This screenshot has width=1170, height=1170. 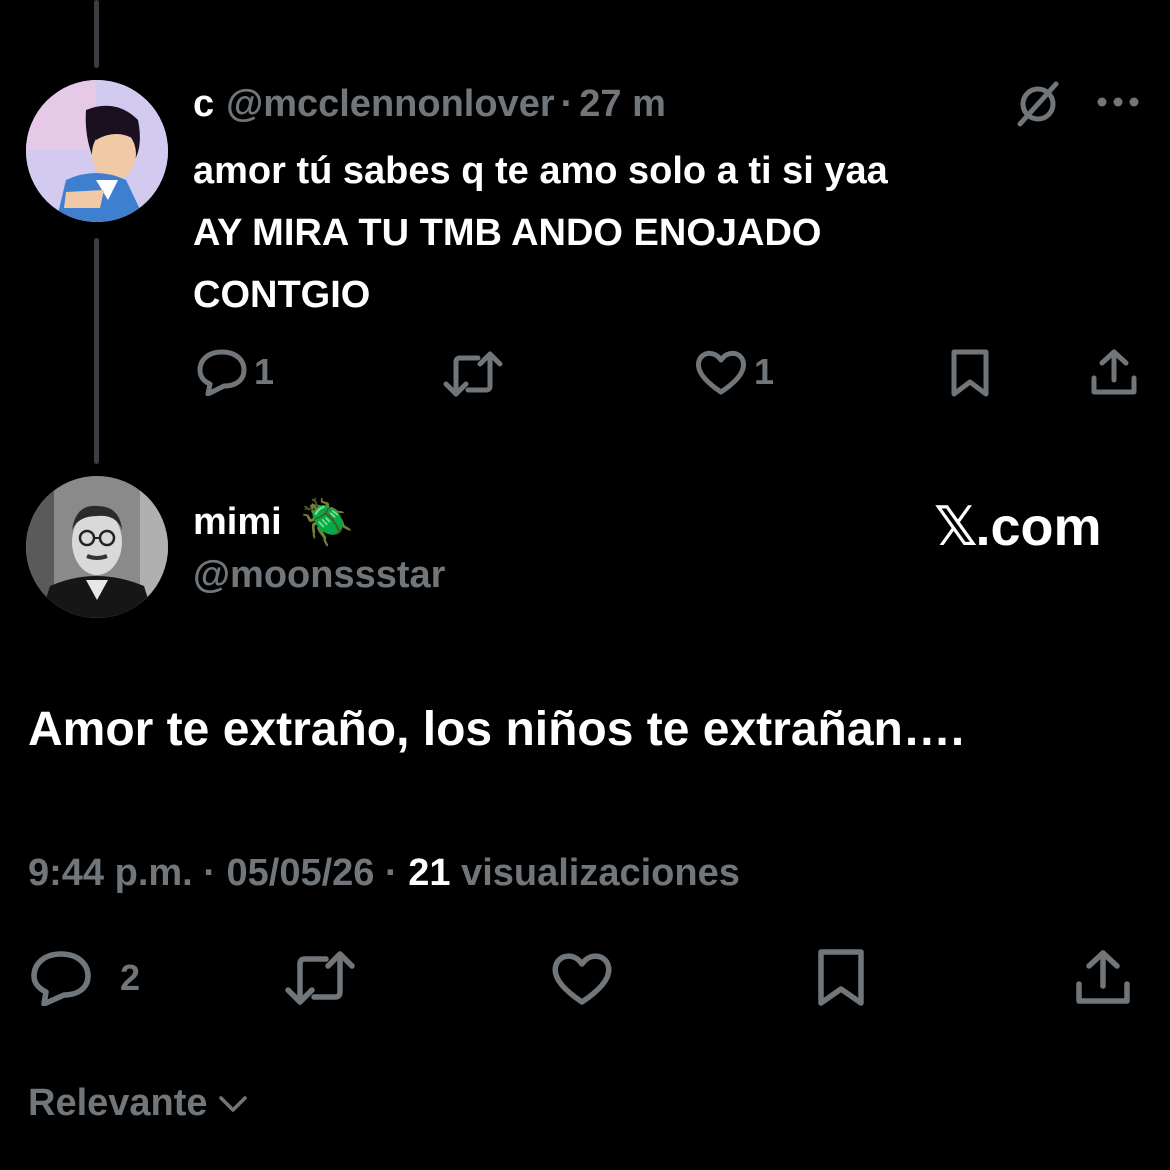 I want to click on main-action-bookmark, so click(x=841, y=978).